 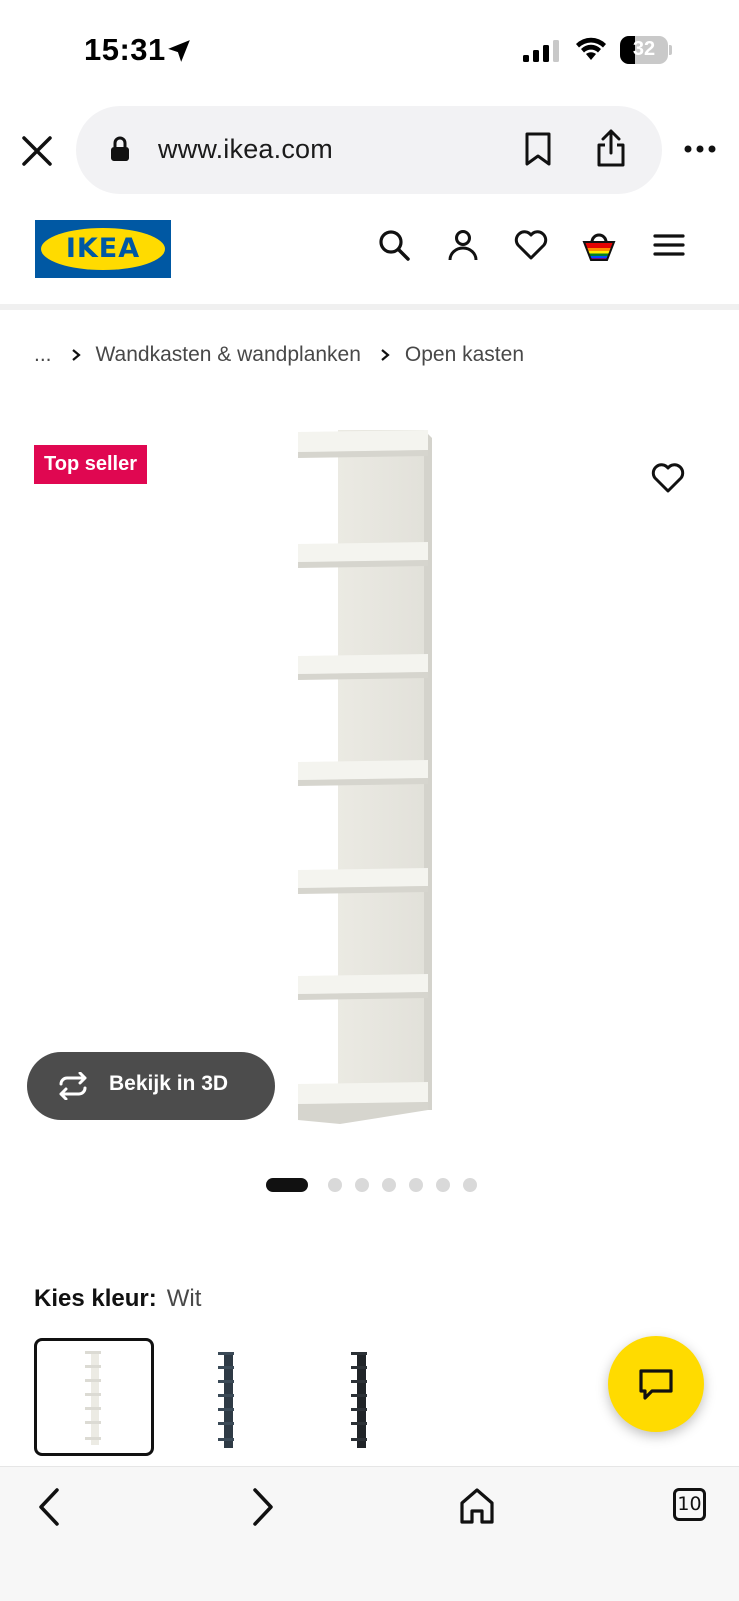 What do you see at coordinates (90, 464) in the screenshot?
I see `top-seller-badge: Top seller` at bounding box center [90, 464].